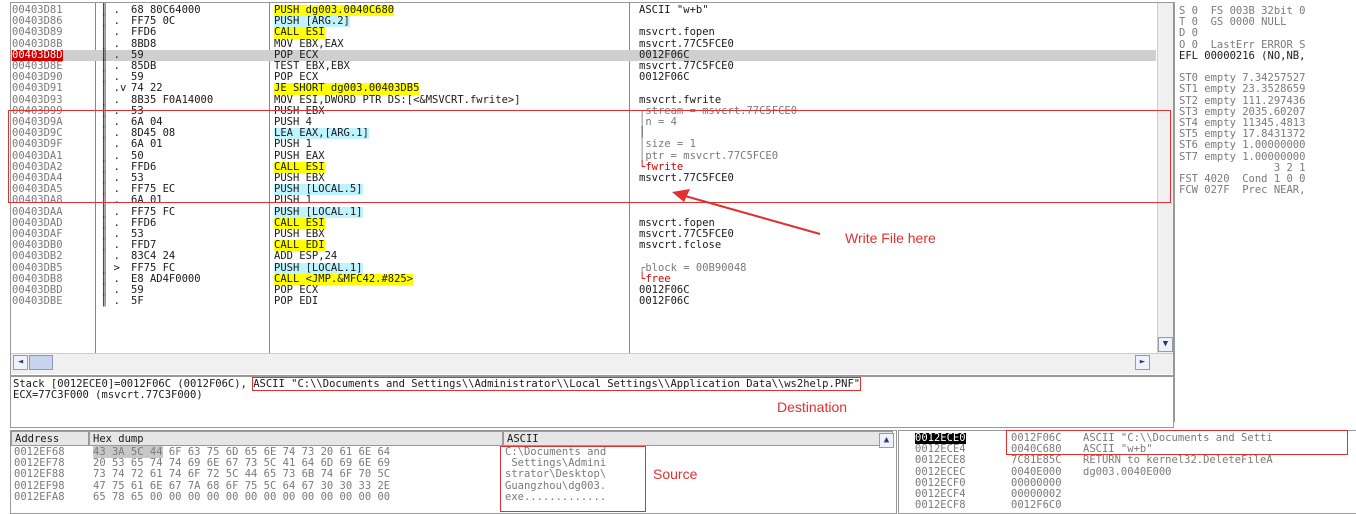 The width and height of the screenshot is (1356, 514). Describe the element at coordinates (1127, 505) in the screenshot. I see `stack-row: 0012ECF8 0012F6C0` at that location.